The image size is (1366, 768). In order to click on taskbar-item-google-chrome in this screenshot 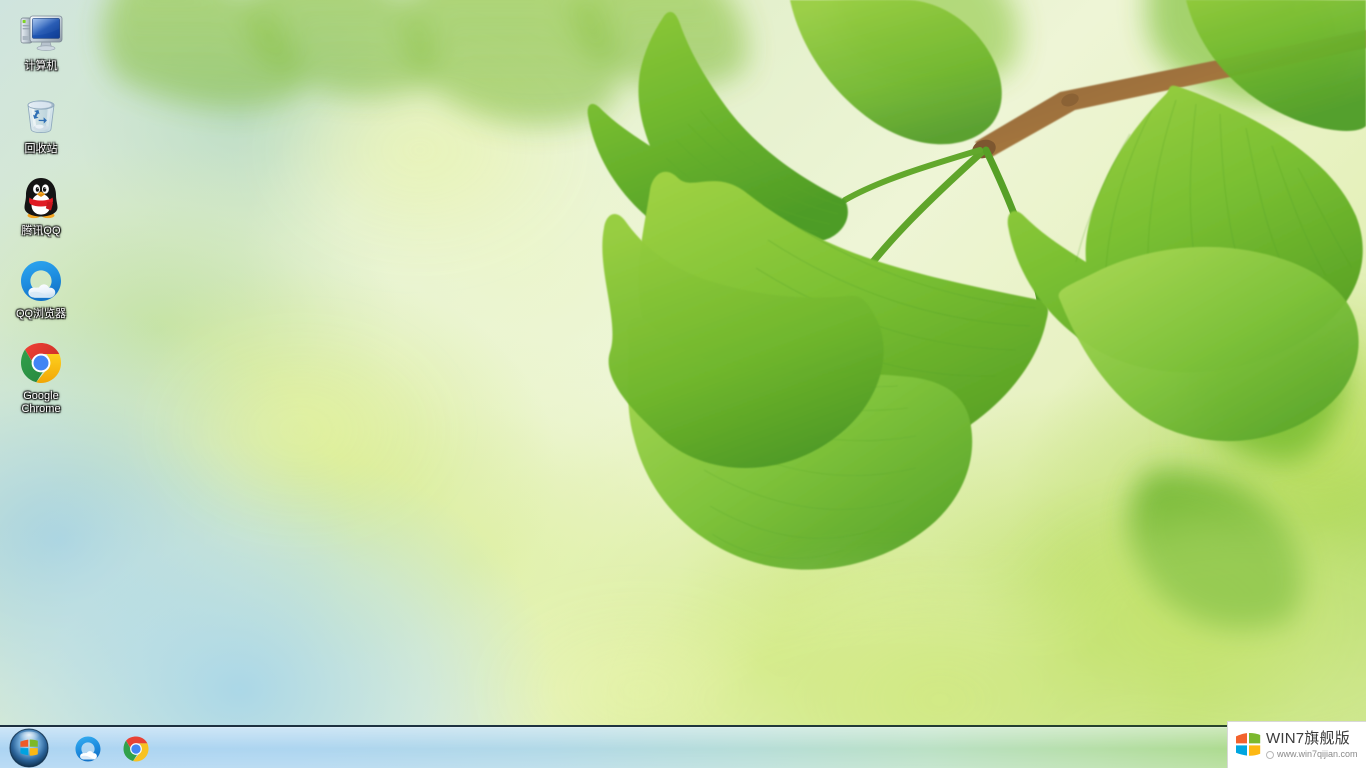, I will do `click(136, 749)`.